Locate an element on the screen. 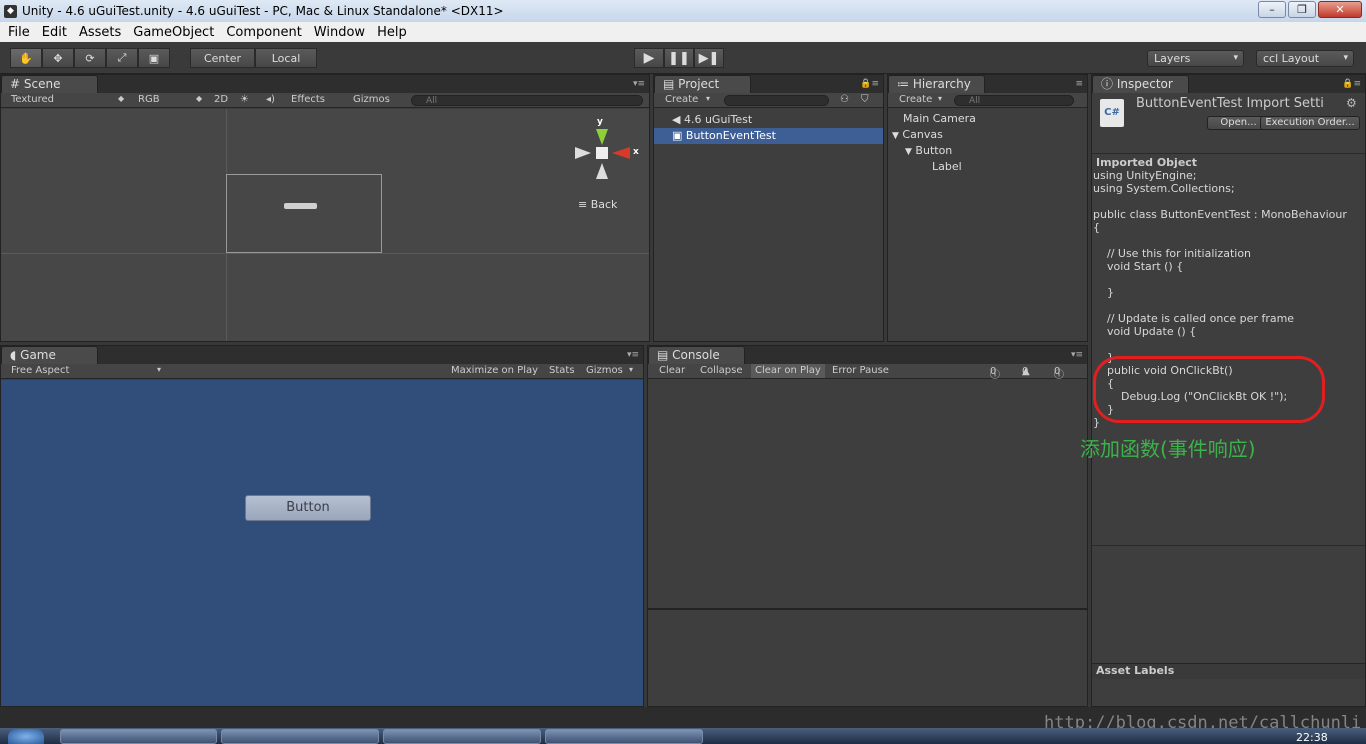 Image resolution: width=1366 pixels, height=744 pixels. menu-gameobject: GameObject is located at coordinates (173, 32).